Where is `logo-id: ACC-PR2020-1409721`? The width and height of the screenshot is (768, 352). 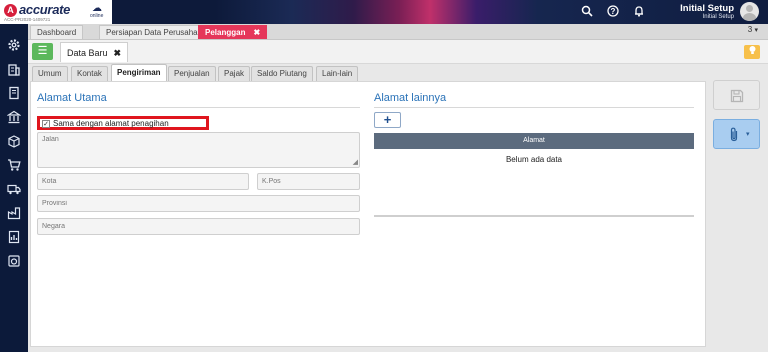
logo-id: ACC-PR2020-1409721 is located at coordinates (27, 19).